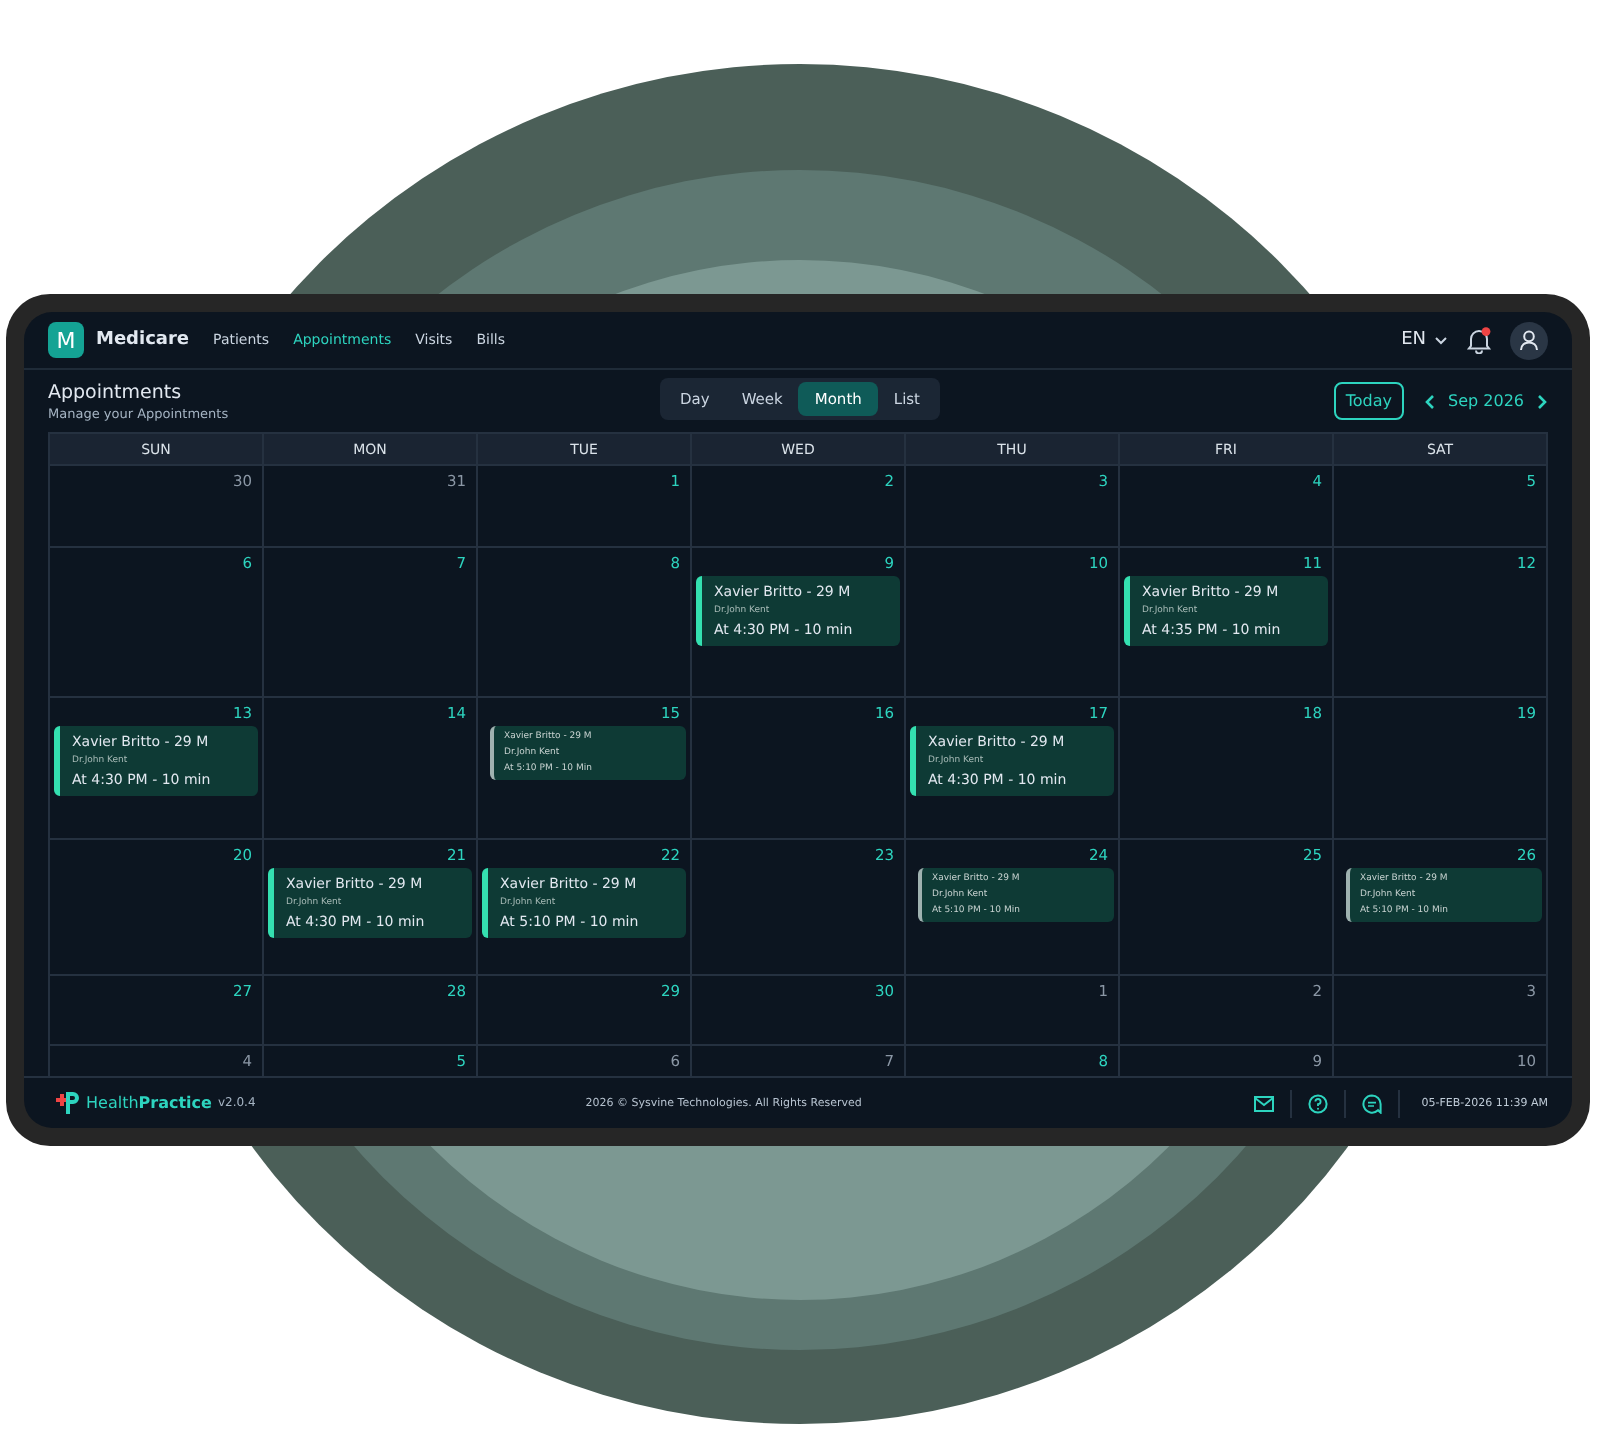 The image size is (1600, 1438). I want to click on chevron-left-icon, so click(1430, 401).